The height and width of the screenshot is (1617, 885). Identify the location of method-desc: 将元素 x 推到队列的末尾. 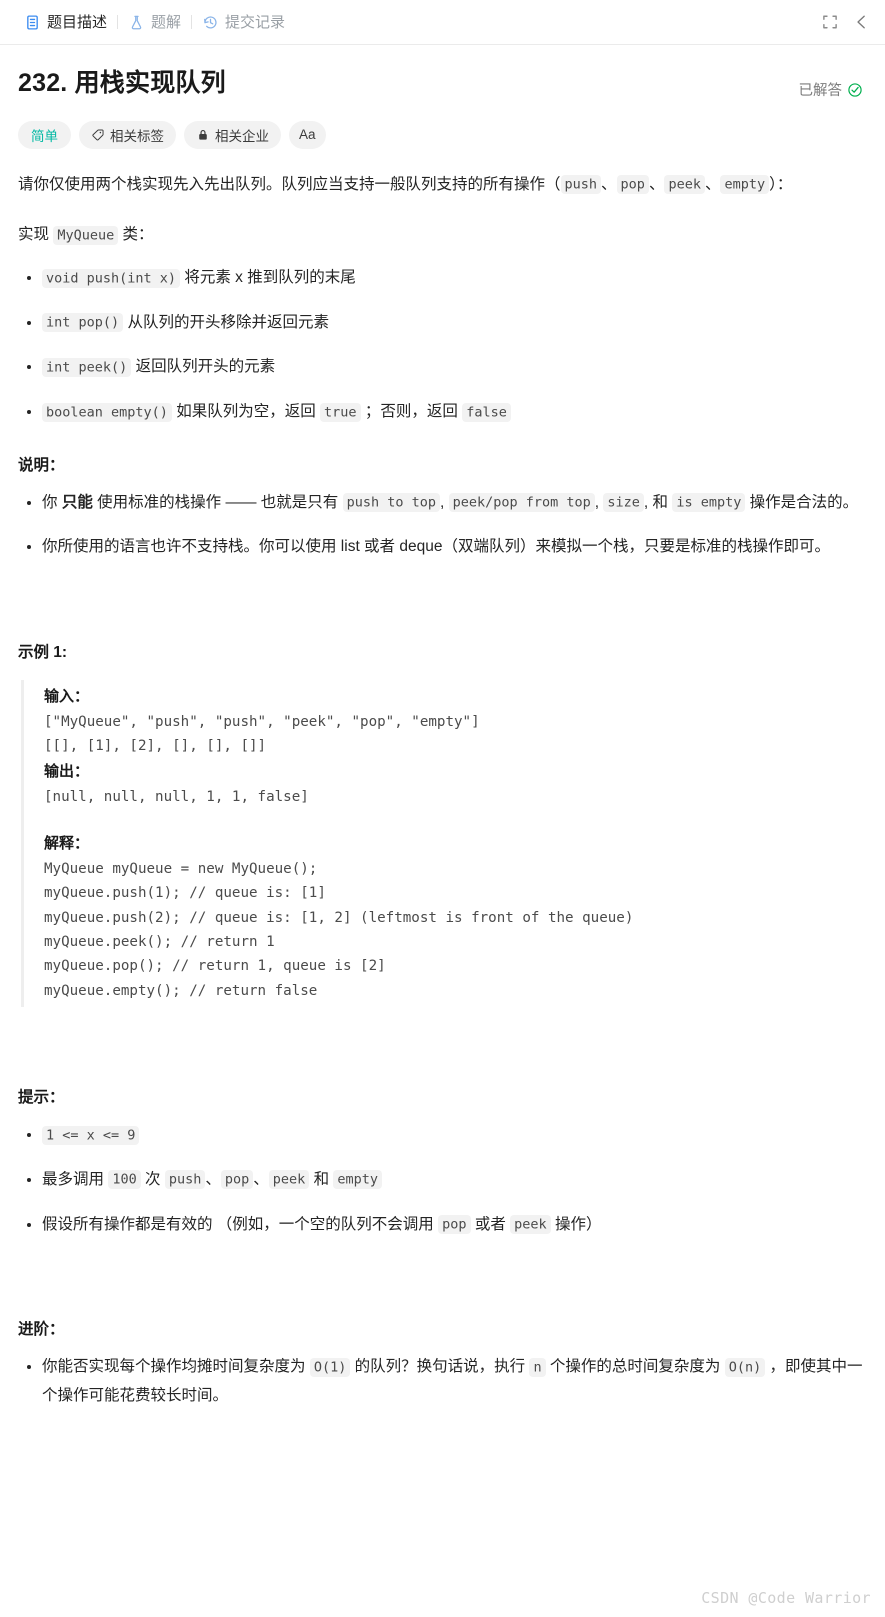
(268, 278).